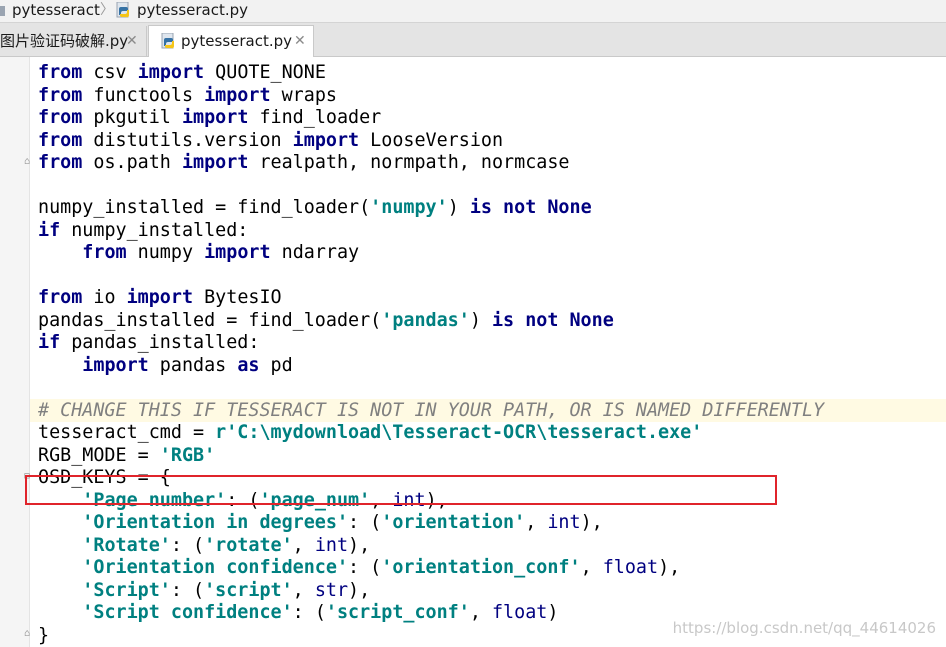  Describe the element at coordinates (804, 628) in the screenshot. I see `watermark: https://blog.csdn.net/qq_44614026` at that location.